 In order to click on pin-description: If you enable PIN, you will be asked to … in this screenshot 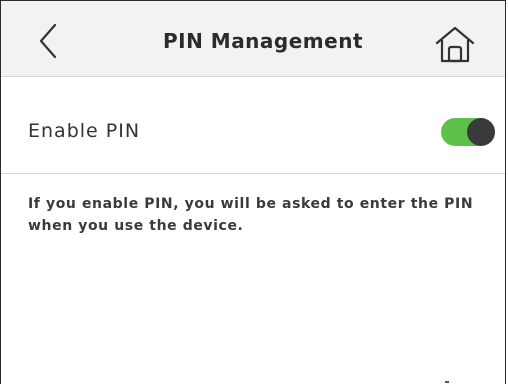, I will do `click(251, 215)`.